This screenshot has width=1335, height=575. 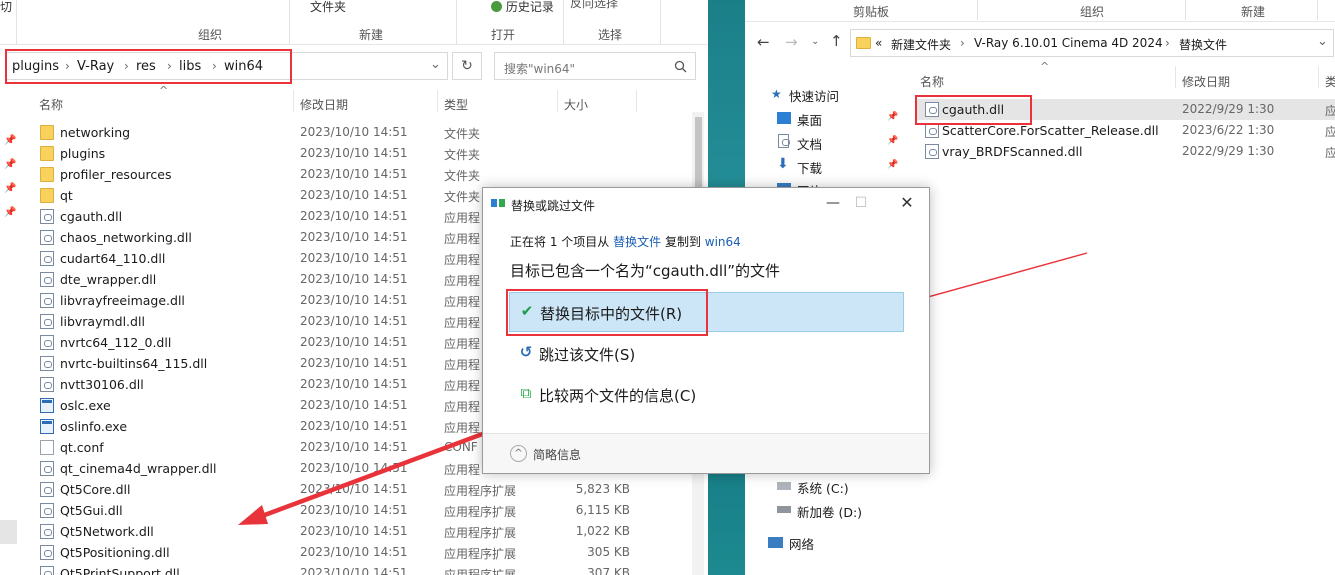 I want to click on nav-quick-access: 快速访问, so click(x=814, y=95).